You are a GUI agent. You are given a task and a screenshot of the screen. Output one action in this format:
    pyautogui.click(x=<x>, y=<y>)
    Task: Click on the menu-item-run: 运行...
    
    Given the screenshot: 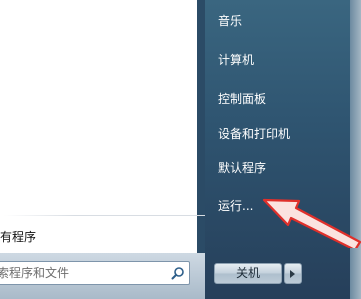 What is the action you would take?
    pyautogui.click(x=235, y=206)
    